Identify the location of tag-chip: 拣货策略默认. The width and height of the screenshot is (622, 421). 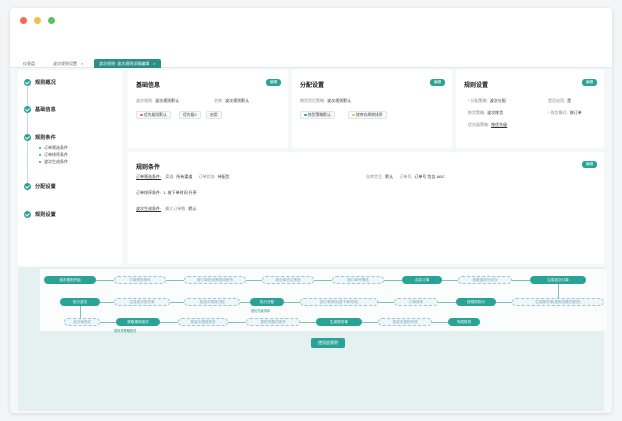
(317, 115).